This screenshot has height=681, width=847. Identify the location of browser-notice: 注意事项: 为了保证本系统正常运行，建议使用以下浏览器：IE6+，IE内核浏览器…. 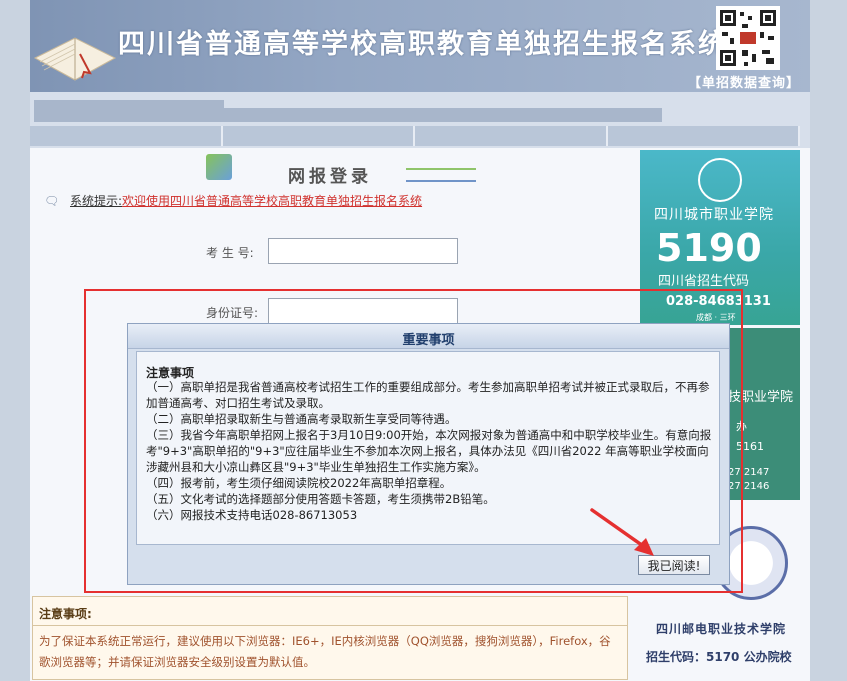
(330, 638).